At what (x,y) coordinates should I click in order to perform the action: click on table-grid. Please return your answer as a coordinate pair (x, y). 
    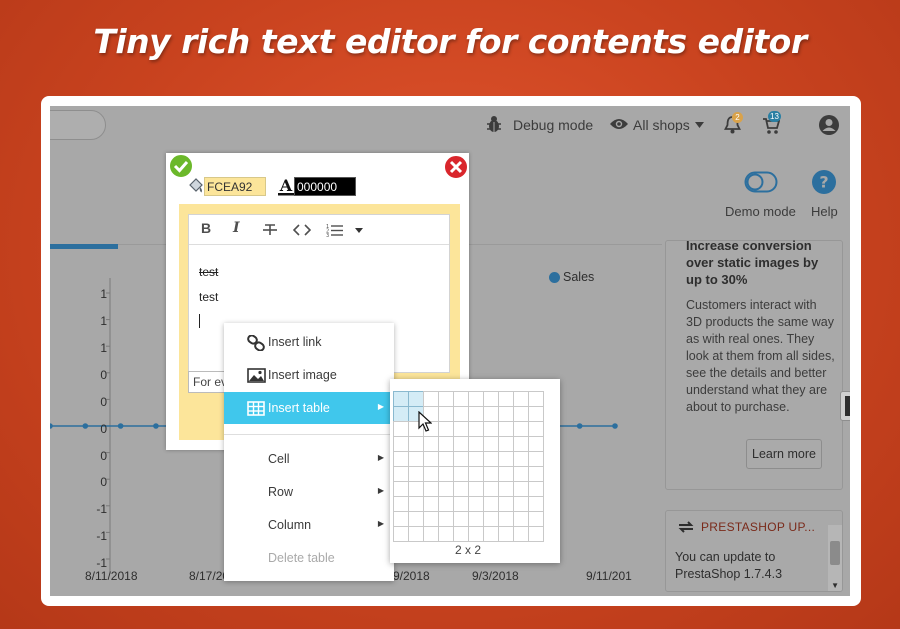
    Looking at the image, I should click on (469, 467).